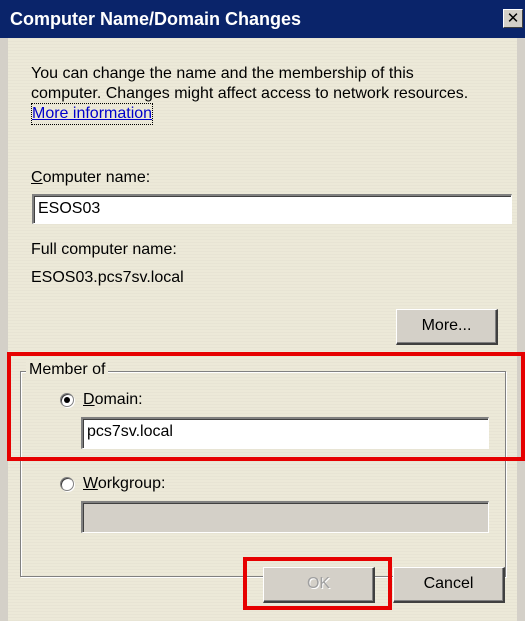  I want to click on cancel-button: Cancel, so click(449, 585).